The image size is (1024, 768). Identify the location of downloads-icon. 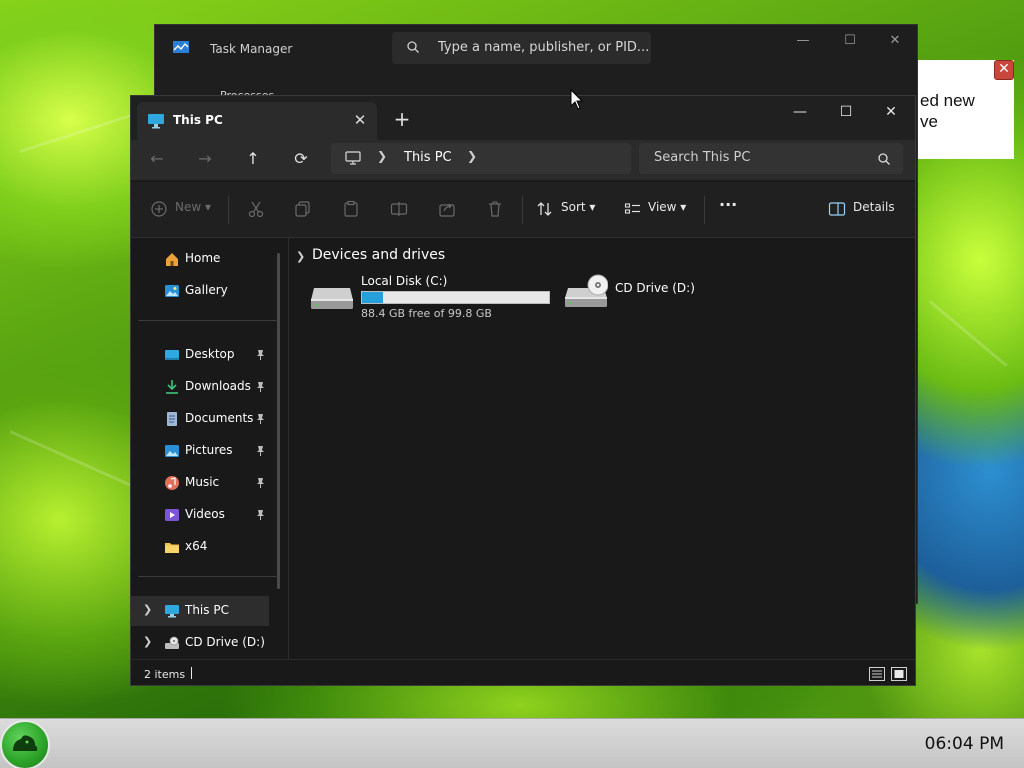
(172, 387).